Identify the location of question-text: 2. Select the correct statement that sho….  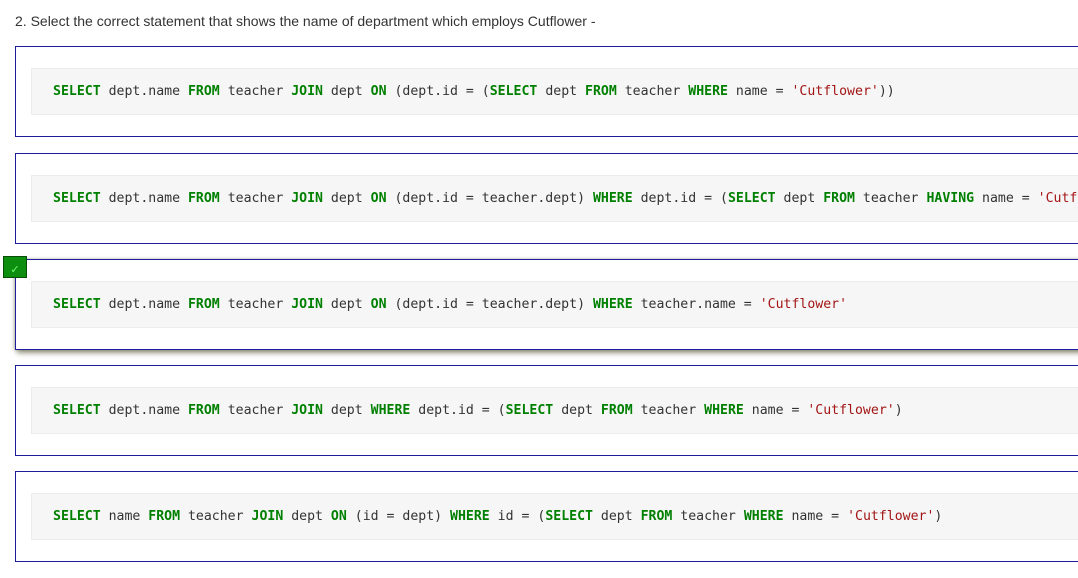
(305, 21).